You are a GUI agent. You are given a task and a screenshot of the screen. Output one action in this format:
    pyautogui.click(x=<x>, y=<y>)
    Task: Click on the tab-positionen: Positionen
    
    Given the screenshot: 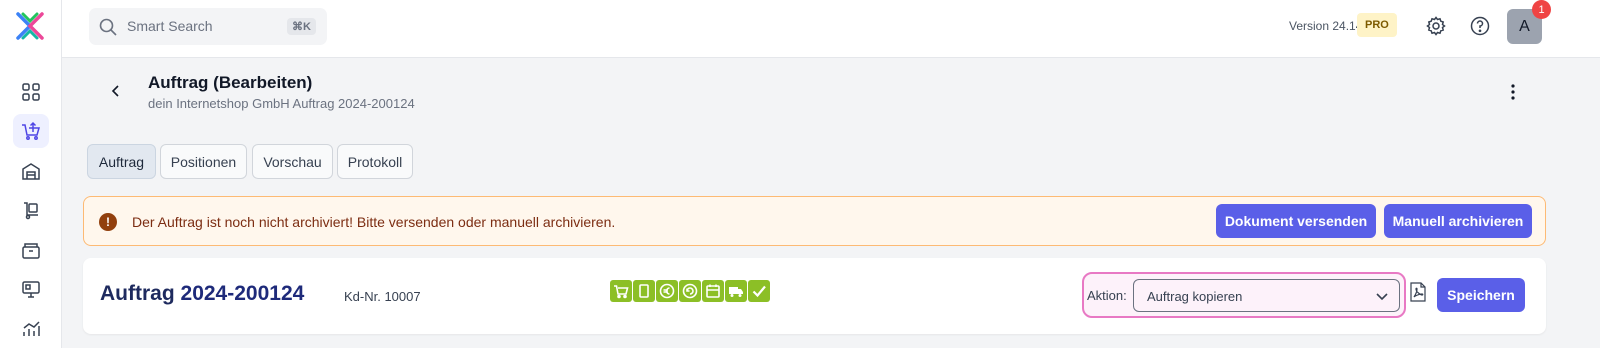 What is the action you would take?
    pyautogui.click(x=203, y=161)
    